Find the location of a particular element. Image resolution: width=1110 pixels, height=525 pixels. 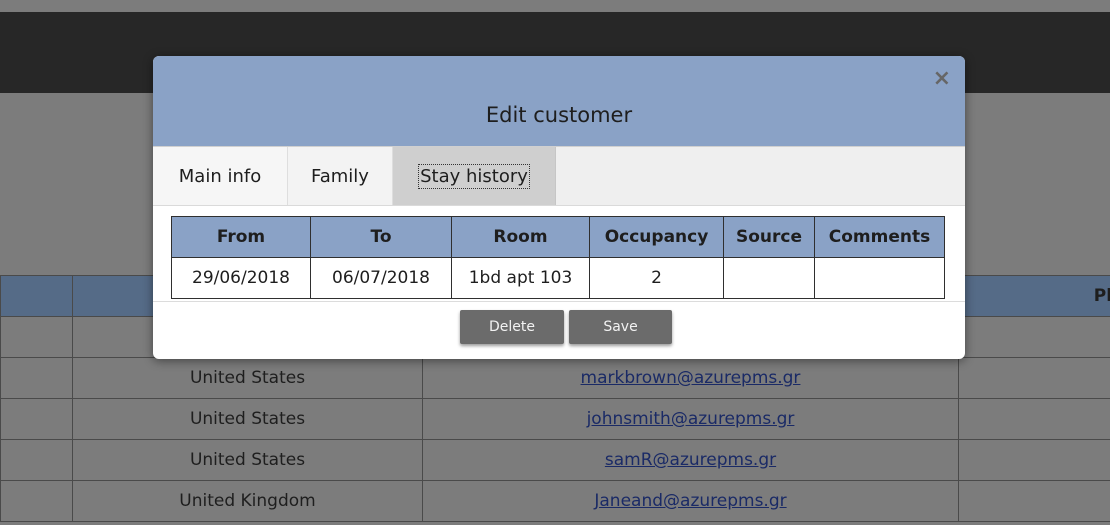

phone-header: Pho is located at coordinates (1034, 296).